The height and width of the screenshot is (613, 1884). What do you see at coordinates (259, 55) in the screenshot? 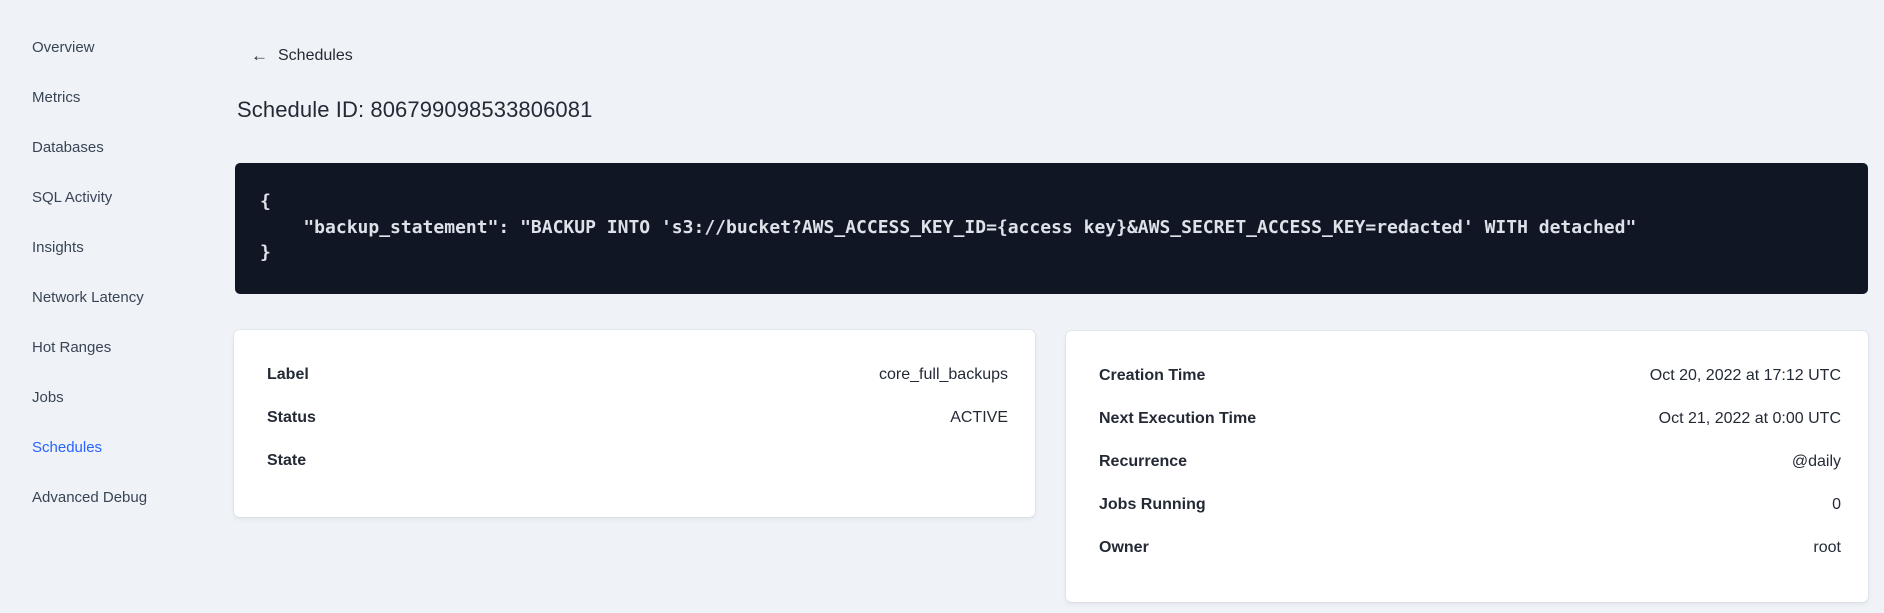
I see `back-arrow-icon: ←` at bounding box center [259, 55].